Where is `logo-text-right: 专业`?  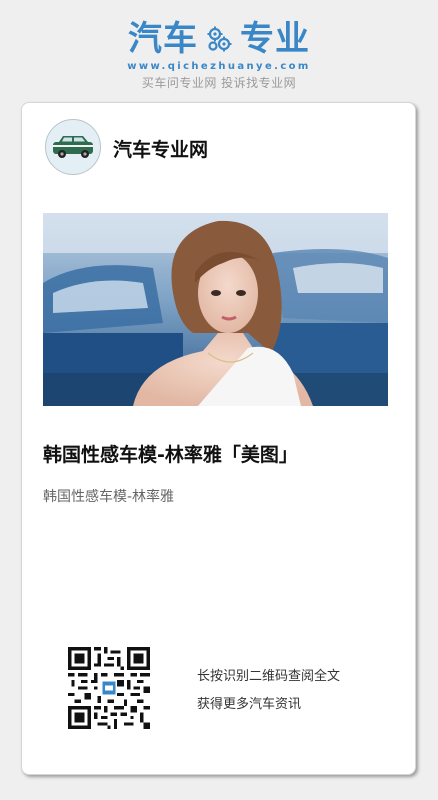 logo-text-right: 专业 is located at coordinates (275, 39).